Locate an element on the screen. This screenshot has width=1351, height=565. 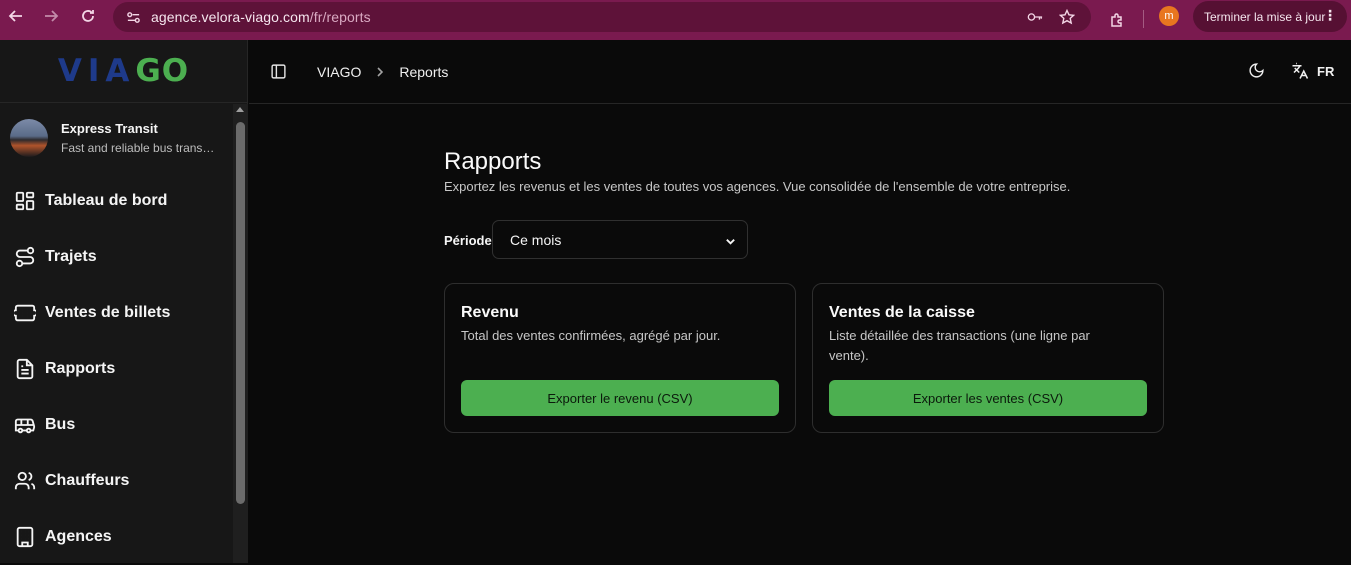
sidebar-item-dashboard: Tableau de bord is located at coordinates (123, 201).